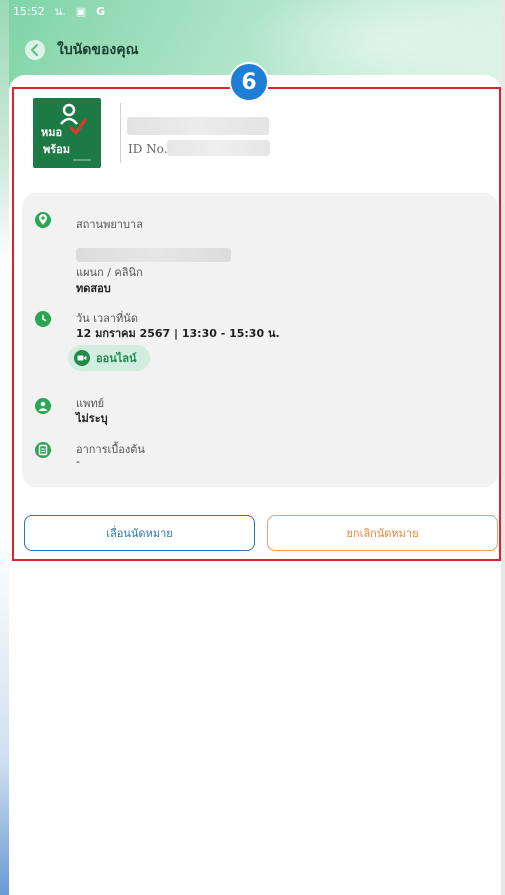 The height and width of the screenshot is (895, 505). I want to click on id-label: ID No., so click(148, 149).